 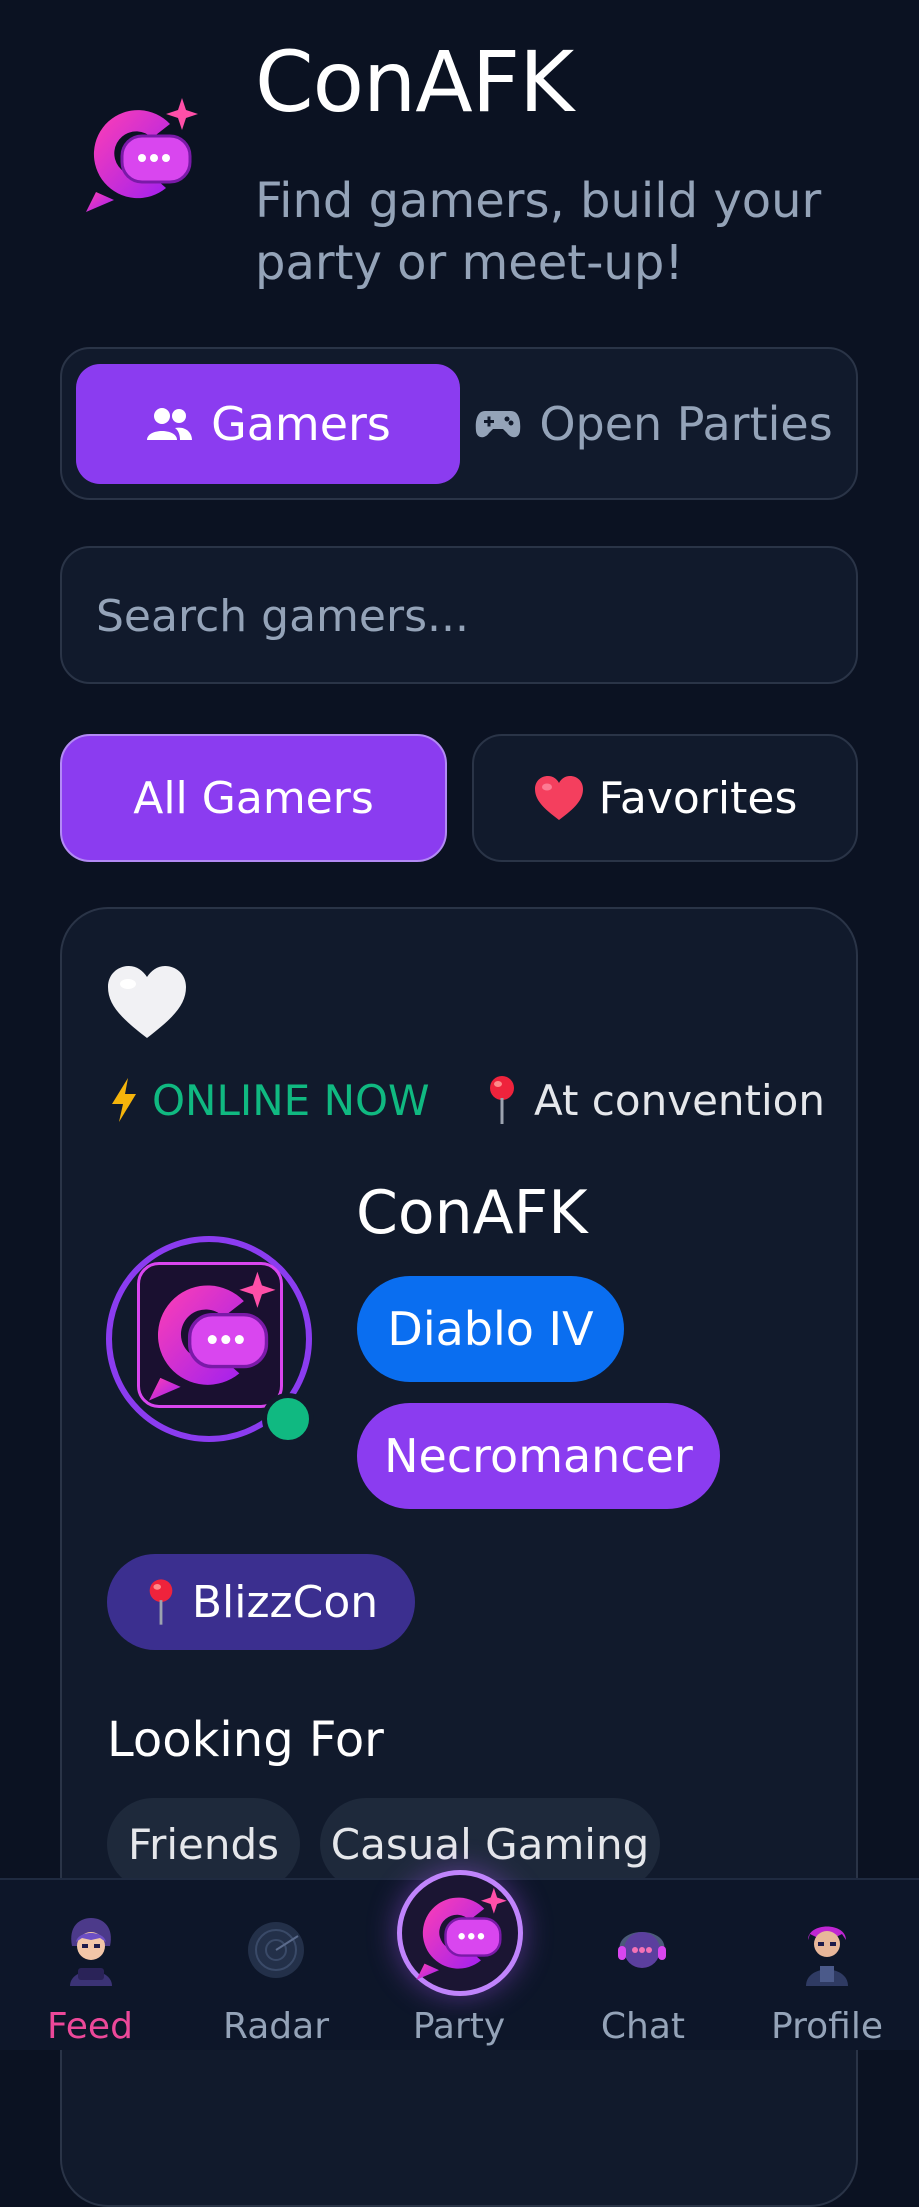 What do you see at coordinates (288, 1419) in the screenshot?
I see `online-indicator` at bounding box center [288, 1419].